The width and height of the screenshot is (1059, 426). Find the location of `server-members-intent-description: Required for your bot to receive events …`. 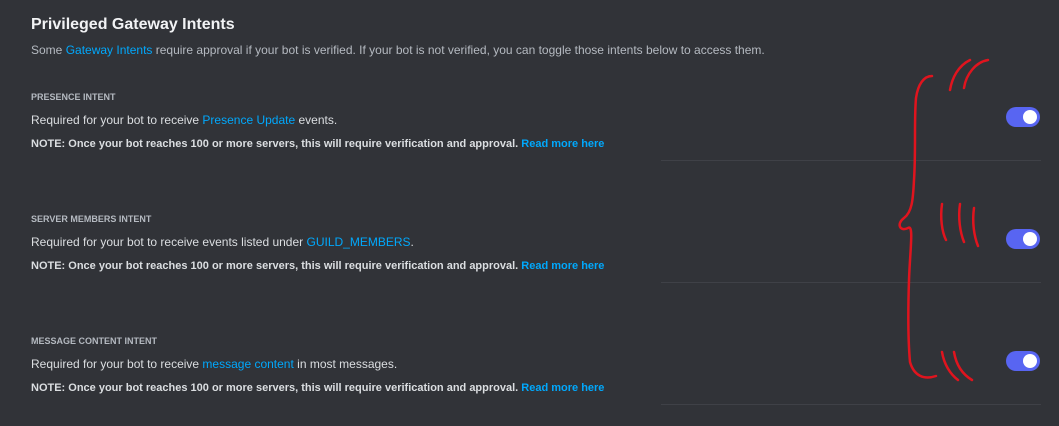

server-members-intent-description: Required for your bot to receive events … is located at coordinates (222, 242).